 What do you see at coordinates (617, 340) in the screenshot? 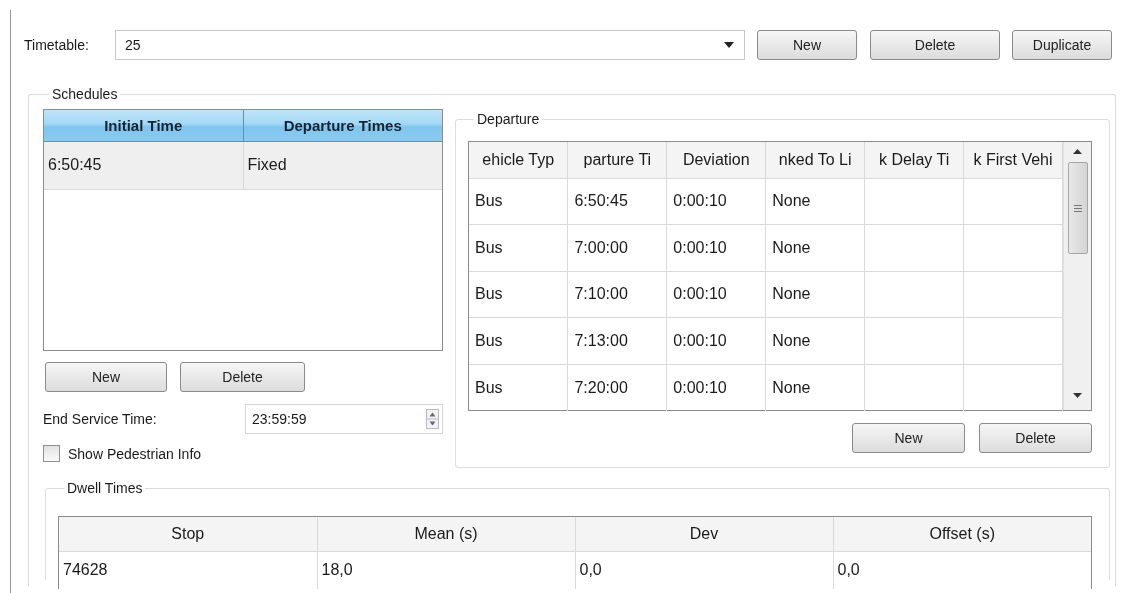
I see `table-cell: 7:13:00` at bounding box center [617, 340].